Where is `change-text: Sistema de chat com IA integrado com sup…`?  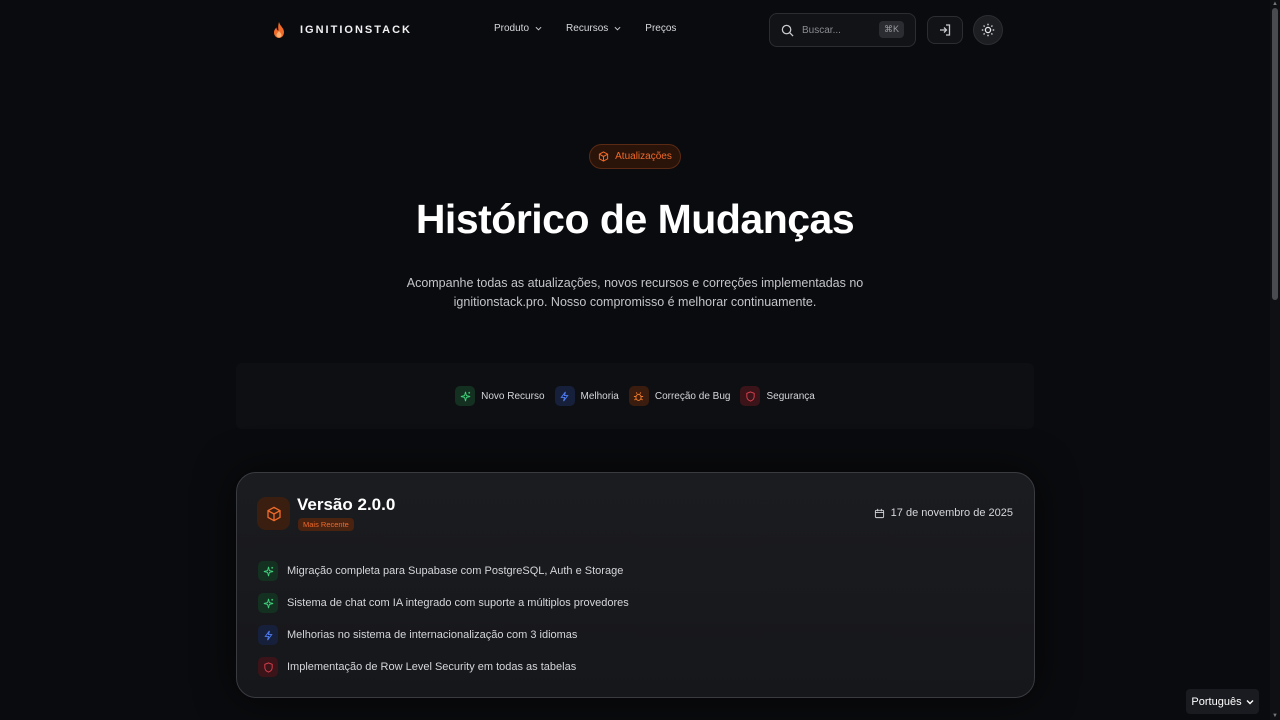
change-text: Sistema de chat com IA integrado com sup… is located at coordinates (458, 603).